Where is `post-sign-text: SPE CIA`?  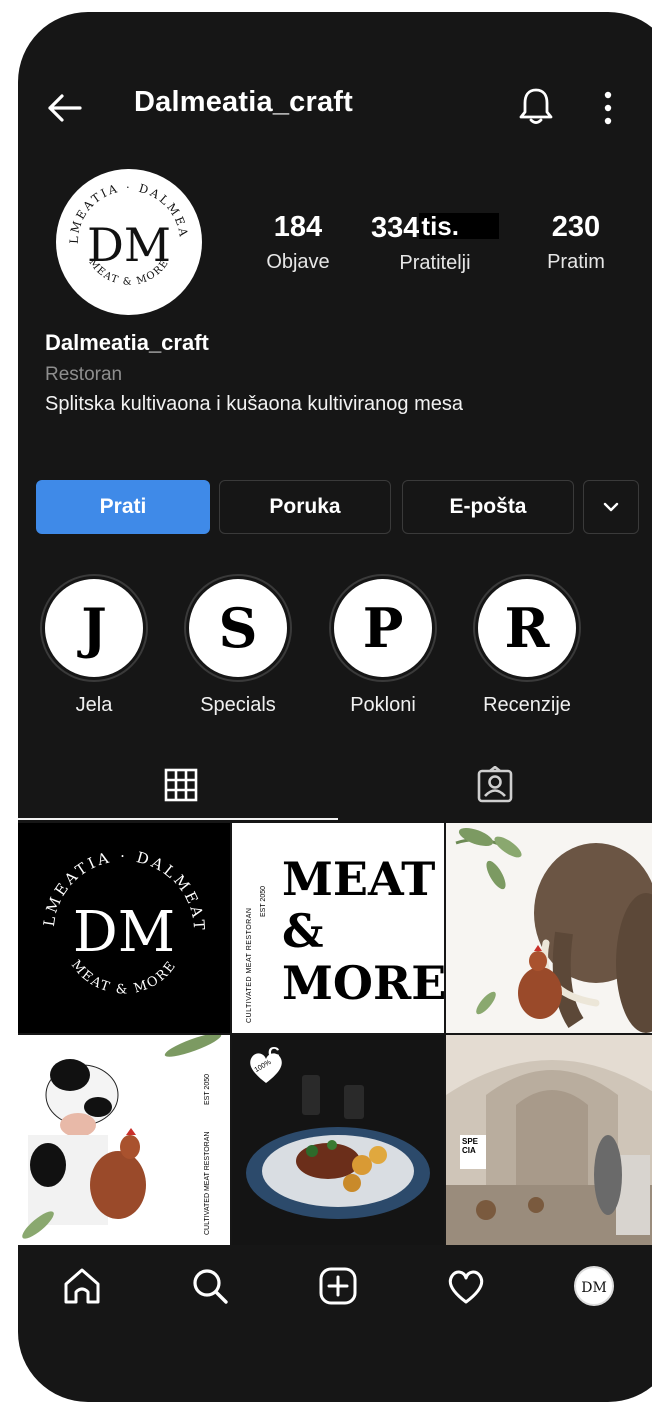
post-sign-text: SPE CIA is located at coordinates (470, 1146).